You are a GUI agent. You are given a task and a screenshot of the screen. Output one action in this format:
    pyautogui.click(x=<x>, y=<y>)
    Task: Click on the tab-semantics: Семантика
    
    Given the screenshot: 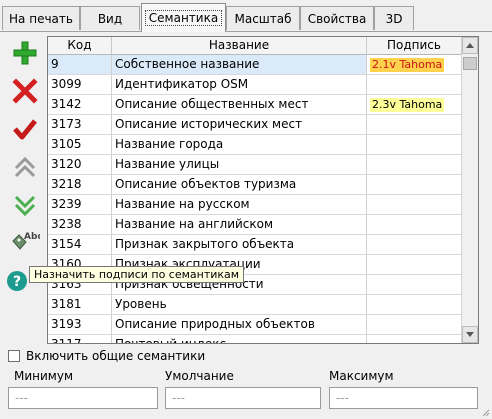 What is the action you would take?
    pyautogui.click(x=183, y=17)
    